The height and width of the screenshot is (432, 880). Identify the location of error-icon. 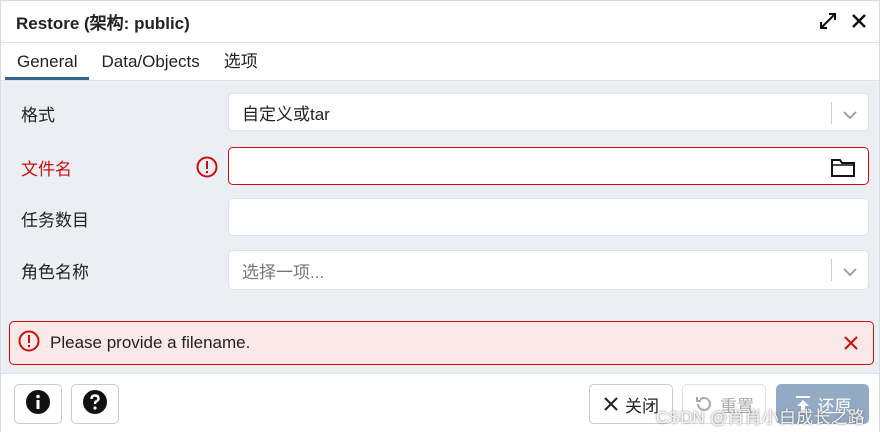
(207, 169).